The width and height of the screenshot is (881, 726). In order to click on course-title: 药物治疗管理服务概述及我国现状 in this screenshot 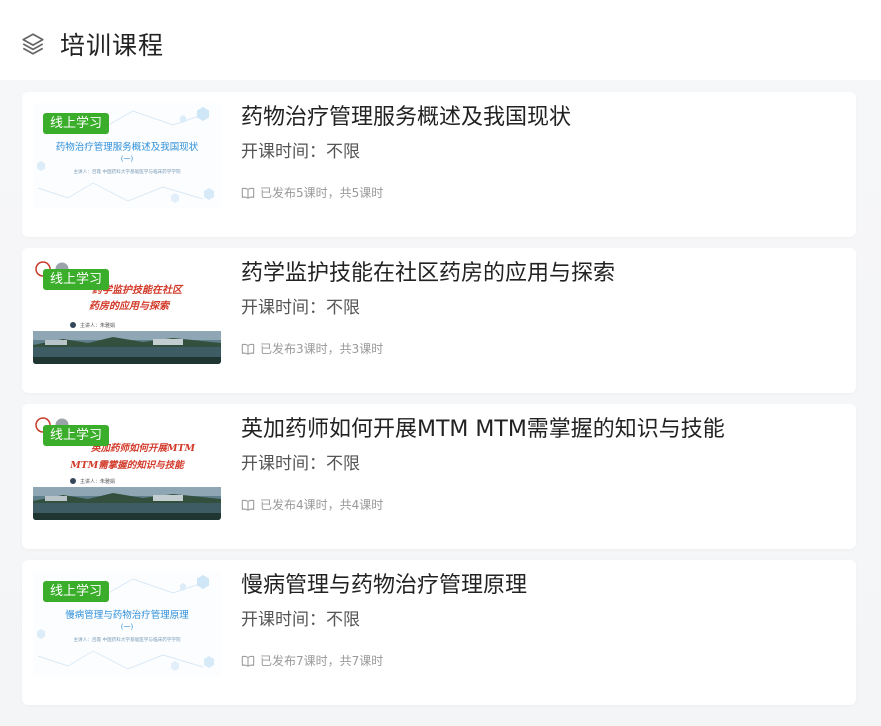, I will do `click(538, 118)`.